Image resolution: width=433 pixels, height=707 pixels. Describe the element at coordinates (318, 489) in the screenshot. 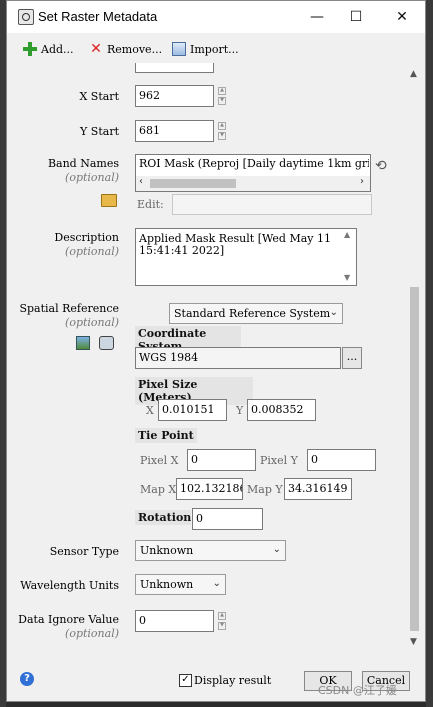

I see `tie-map-y-input: 34.316149` at that location.